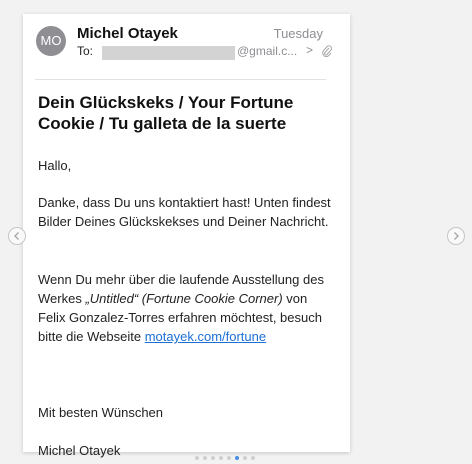 The image size is (472, 464). I want to click on carousel-next-button, so click(456, 236).